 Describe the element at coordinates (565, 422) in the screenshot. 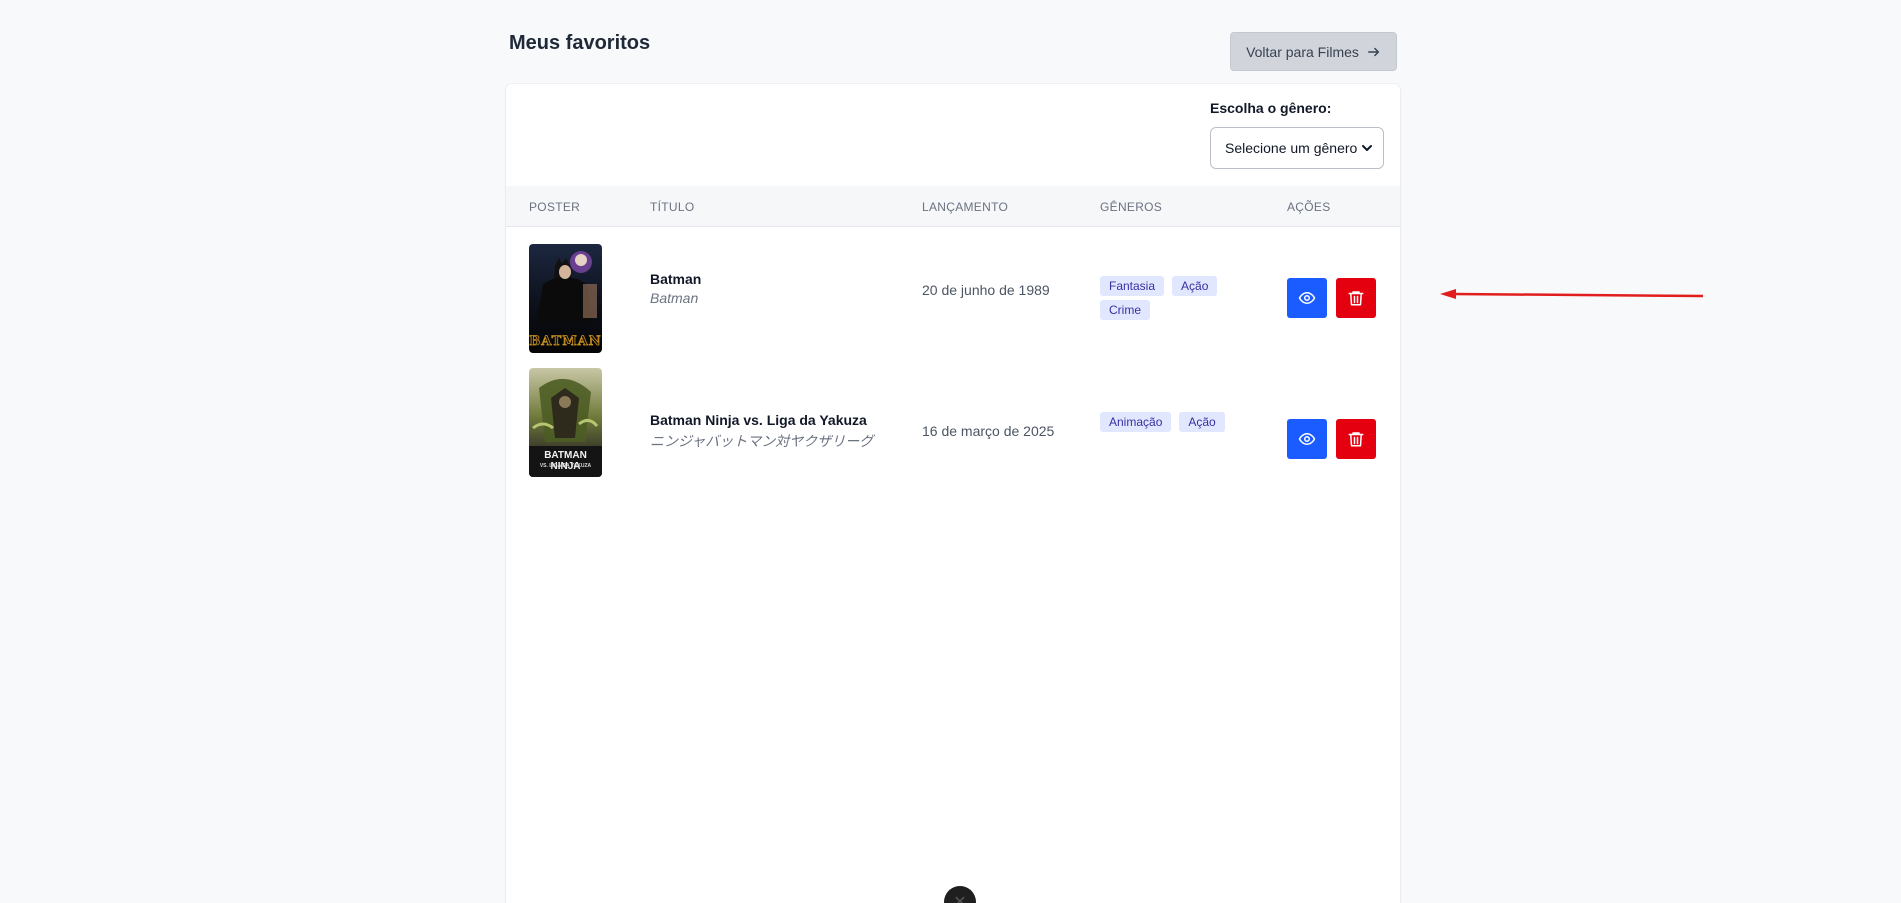

I see `movie-poster: BATMAN NINJA VS. LIGA DA YAKUZA` at that location.